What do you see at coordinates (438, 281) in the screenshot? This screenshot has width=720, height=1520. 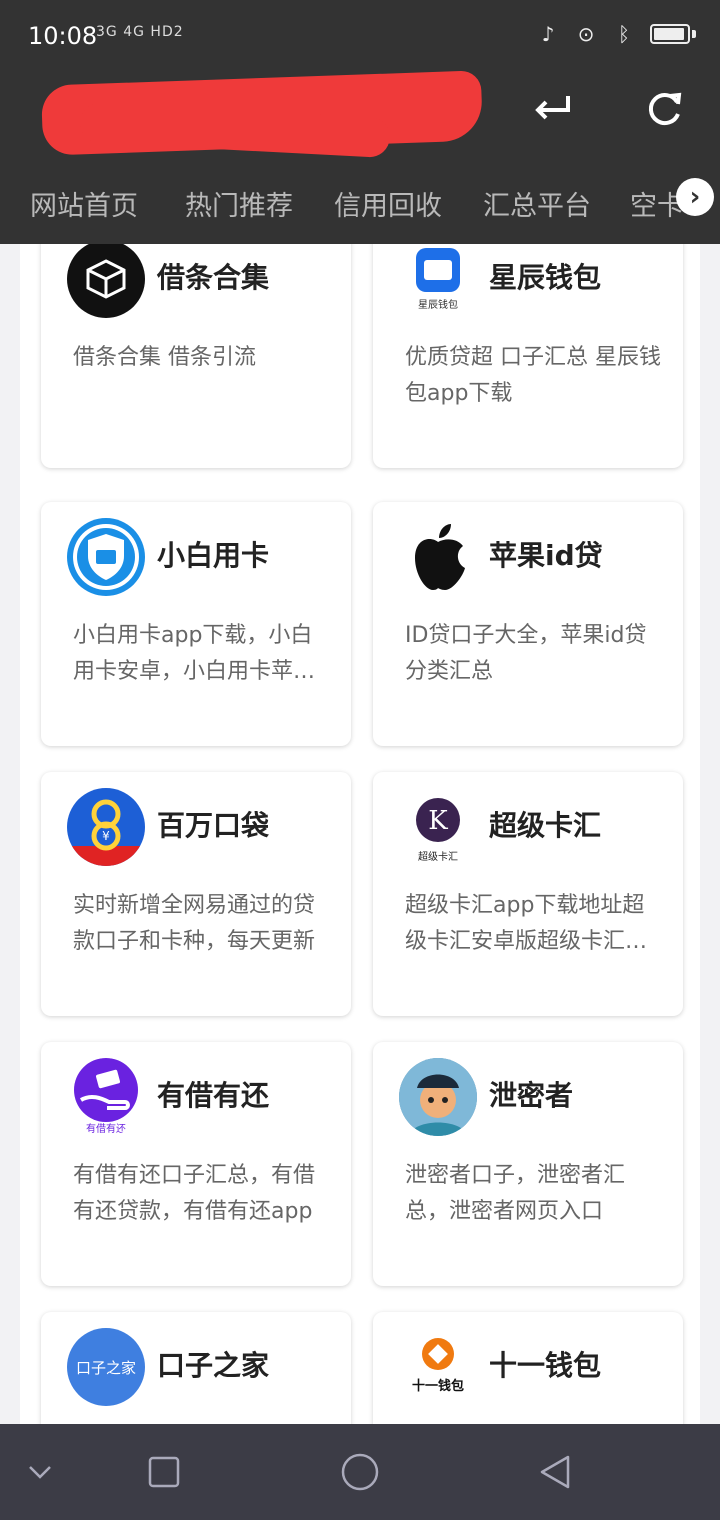 I see `wallet-icon: 星辰钱包` at bounding box center [438, 281].